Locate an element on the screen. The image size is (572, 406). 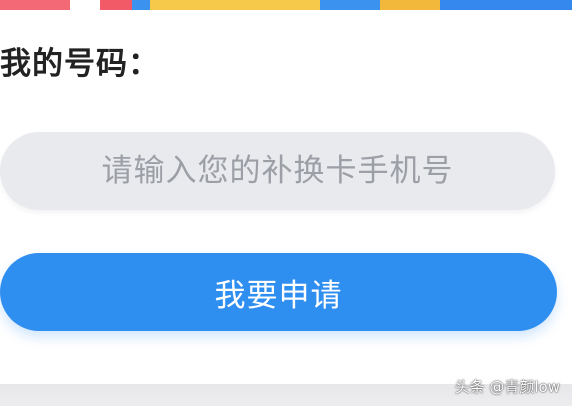
watermark-text: 头条 @青颜low is located at coordinates (507, 387).